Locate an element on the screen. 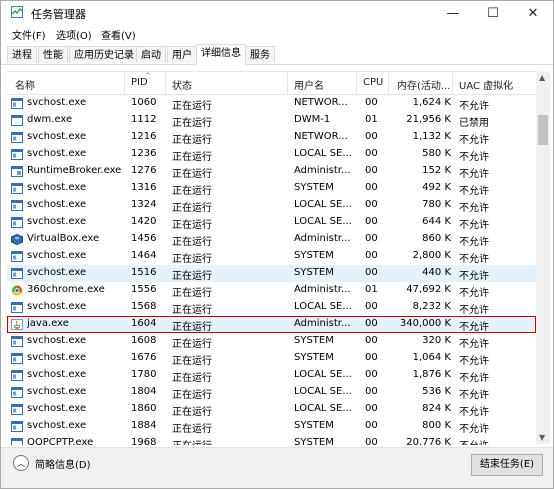 The image size is (554, 489). table-row: svchost.exe 1884 正在运行 SYSTEM 00 800 K 不允许 is located at coordinates (271, 426).